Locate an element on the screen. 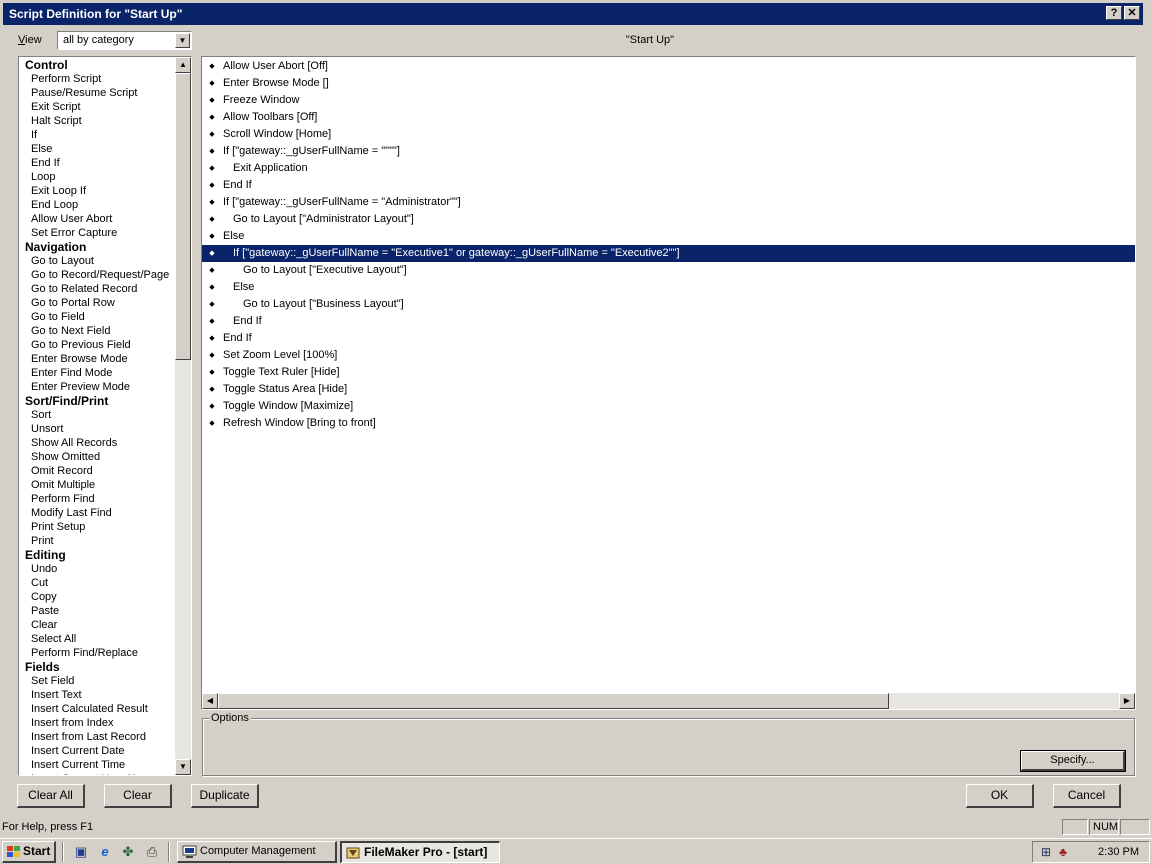  step-list-item: Insert Current Date is located at coordinates (97, 751).